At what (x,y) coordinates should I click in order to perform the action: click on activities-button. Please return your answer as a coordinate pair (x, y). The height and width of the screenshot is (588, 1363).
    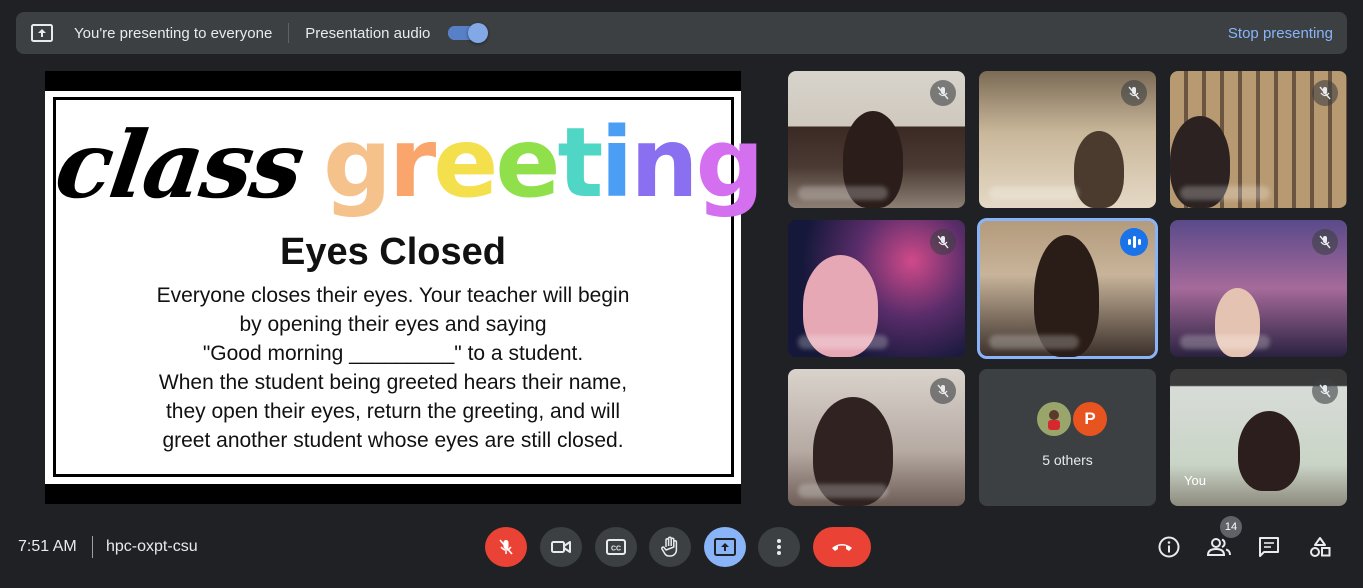
    Looking at the image, I should click on (1320, 547).